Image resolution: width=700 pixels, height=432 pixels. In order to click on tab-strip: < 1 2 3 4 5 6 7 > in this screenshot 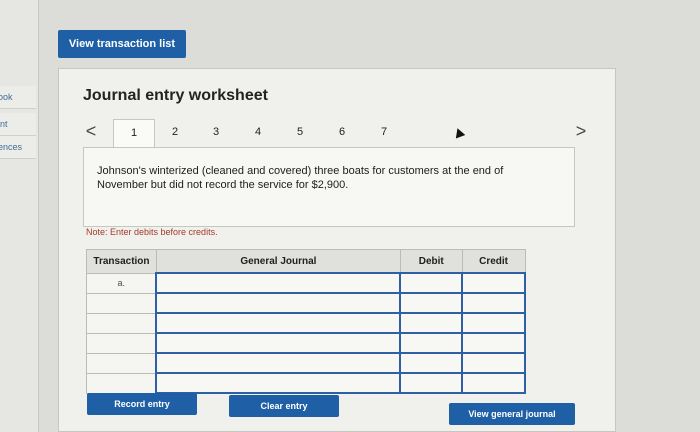, I will do `click(338, 133)`.